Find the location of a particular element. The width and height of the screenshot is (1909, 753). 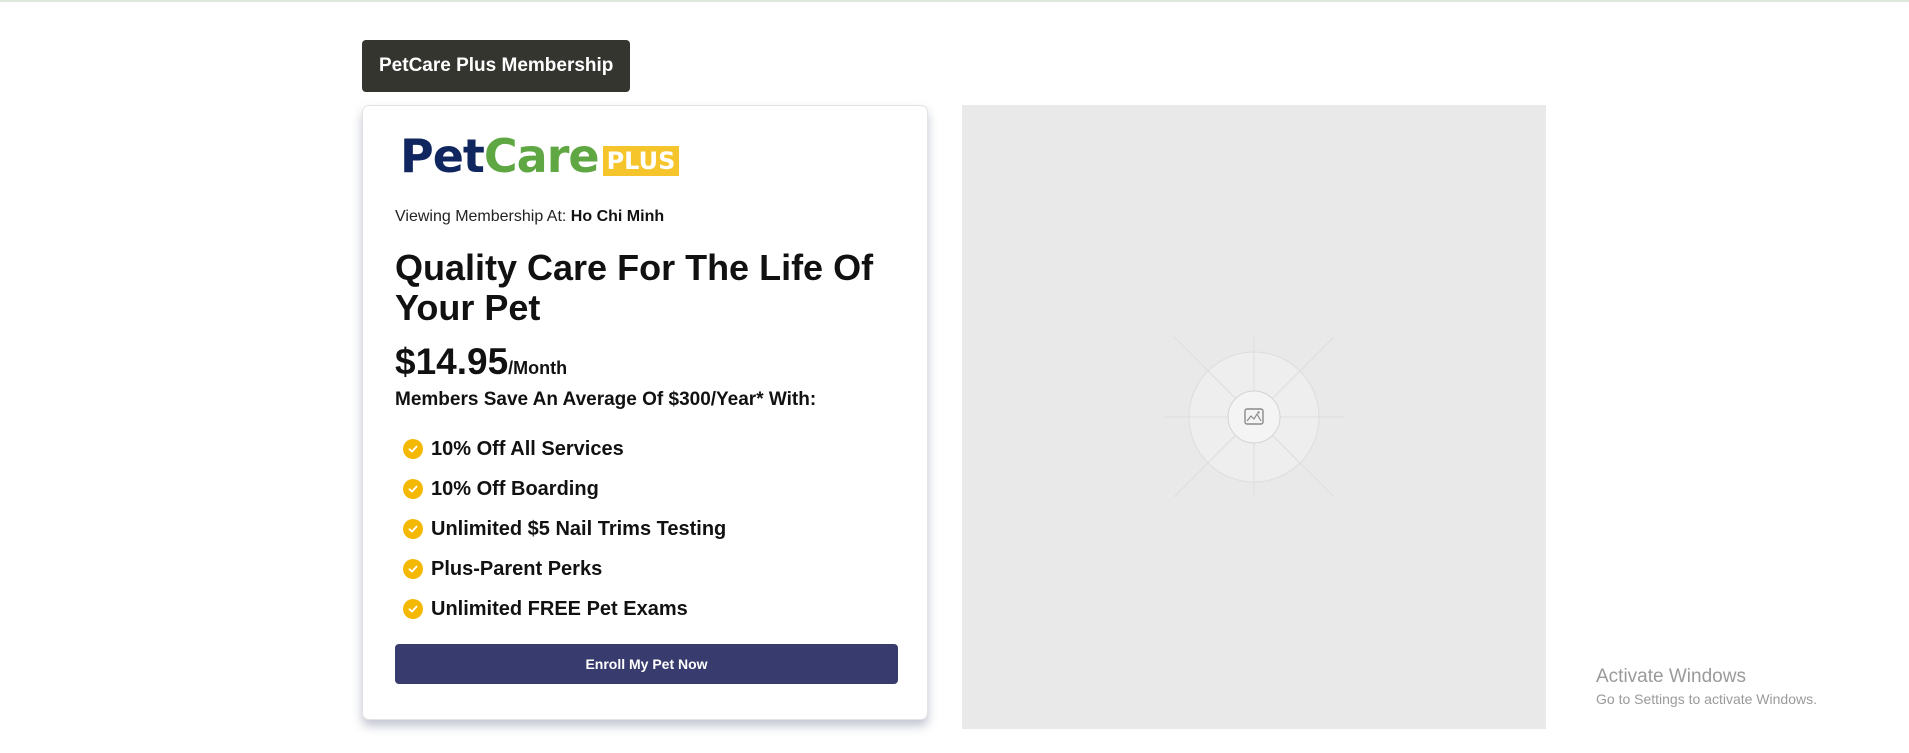

perk-label: Plus-Parent Perks is located at coordinates (517, 568).